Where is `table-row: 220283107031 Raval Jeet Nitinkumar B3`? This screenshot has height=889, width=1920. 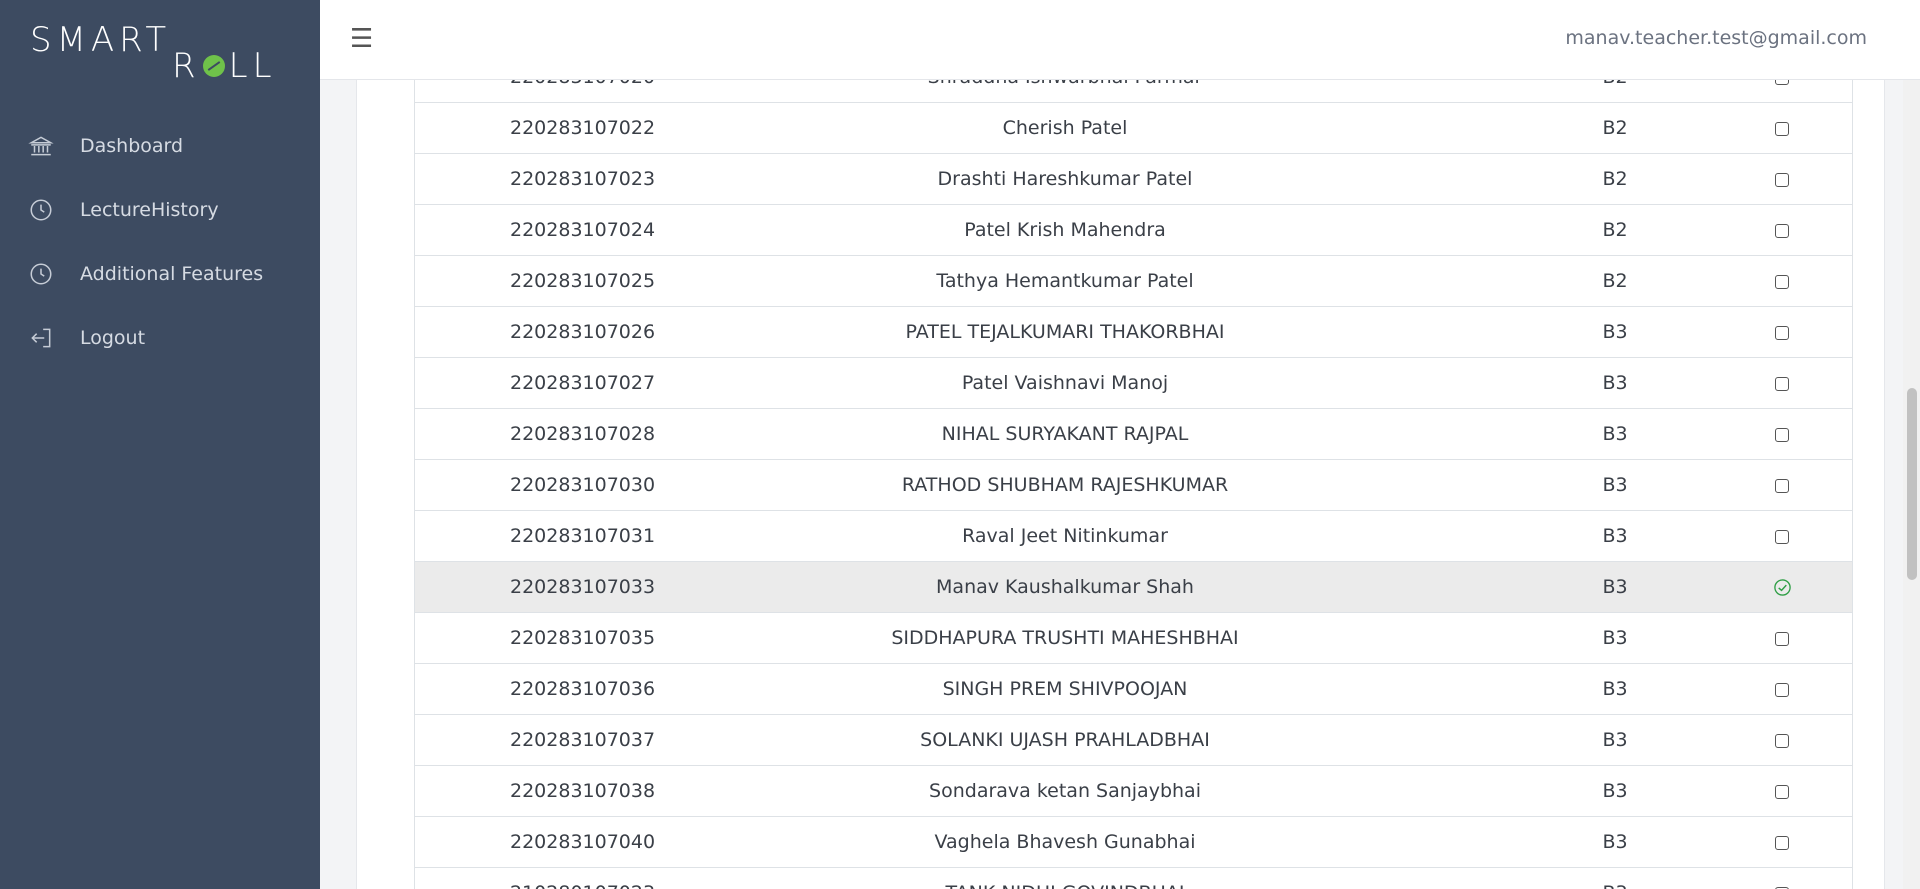
table-row: 220283107031 Raval Jeet Nitinkumar B3 is located at coordinates (1133, 536).